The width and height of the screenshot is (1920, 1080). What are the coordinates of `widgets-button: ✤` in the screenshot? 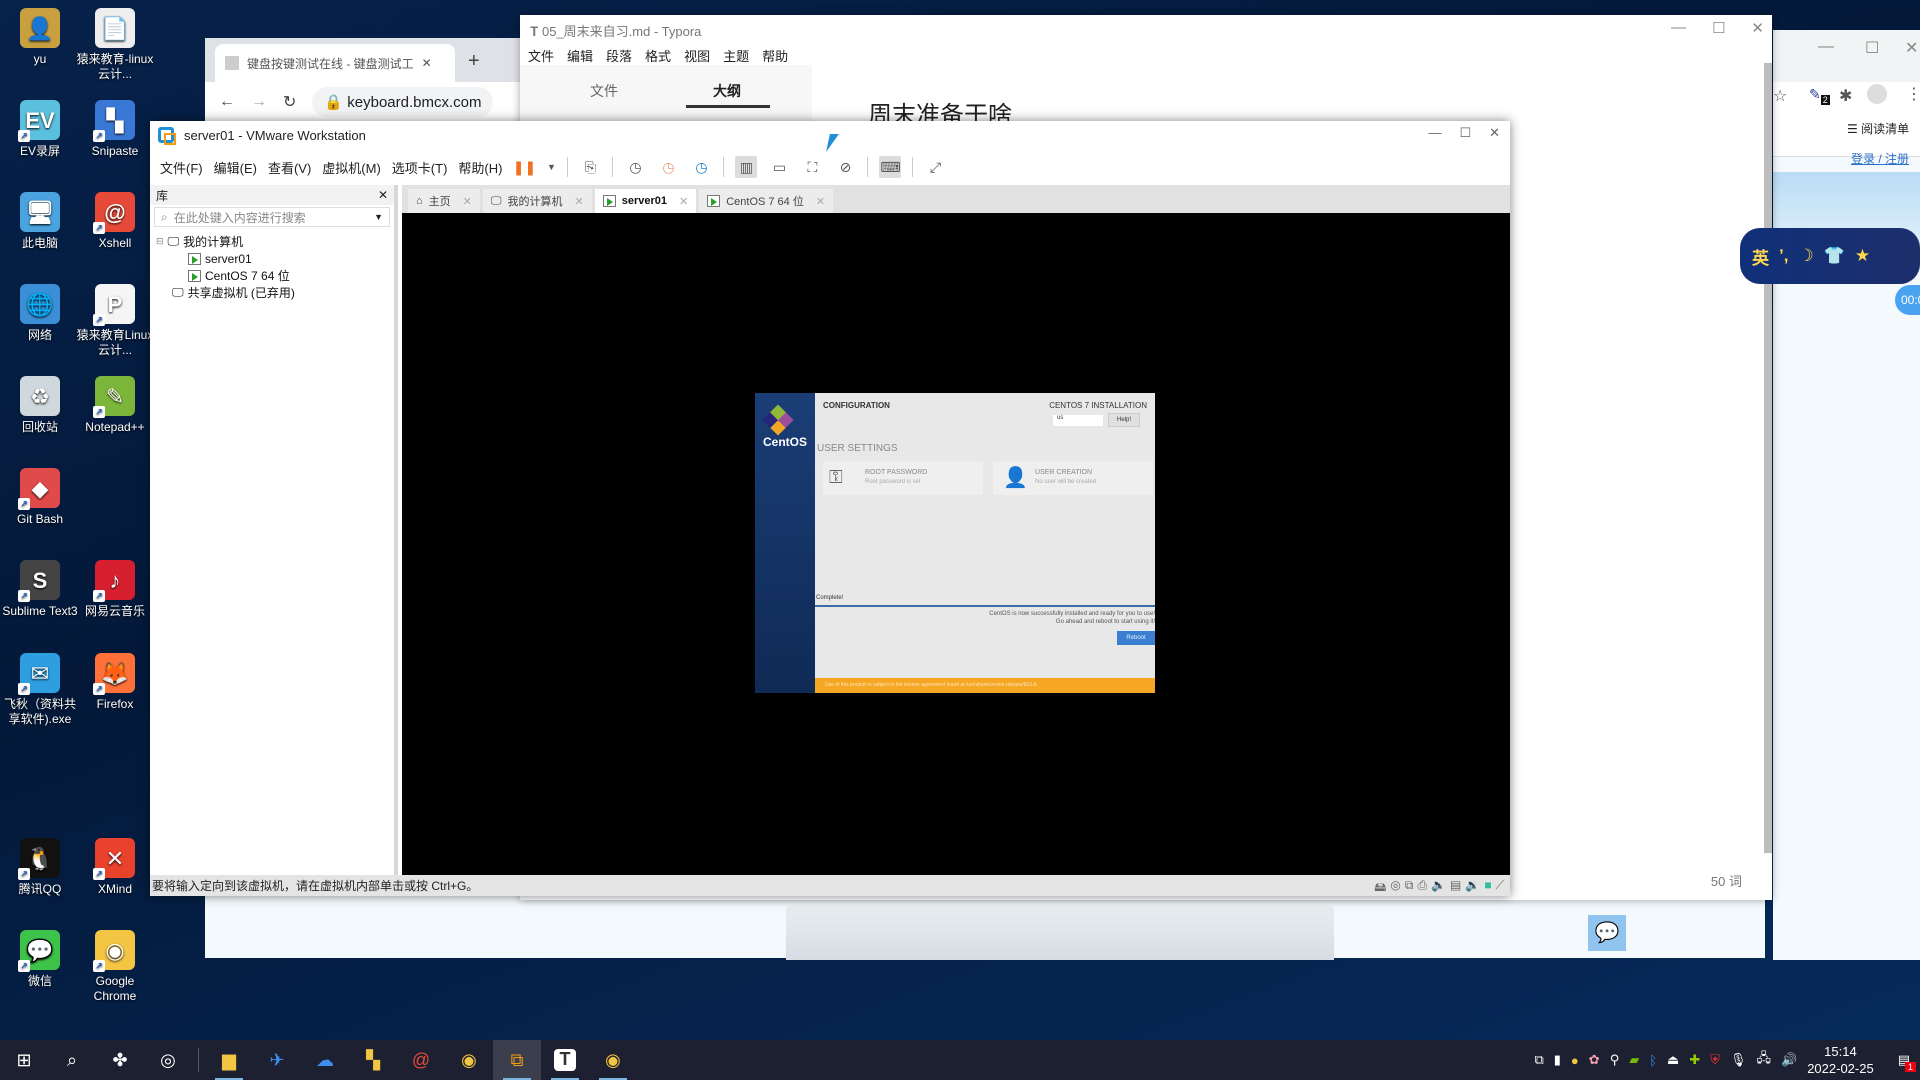 It's located at (120, 1060).